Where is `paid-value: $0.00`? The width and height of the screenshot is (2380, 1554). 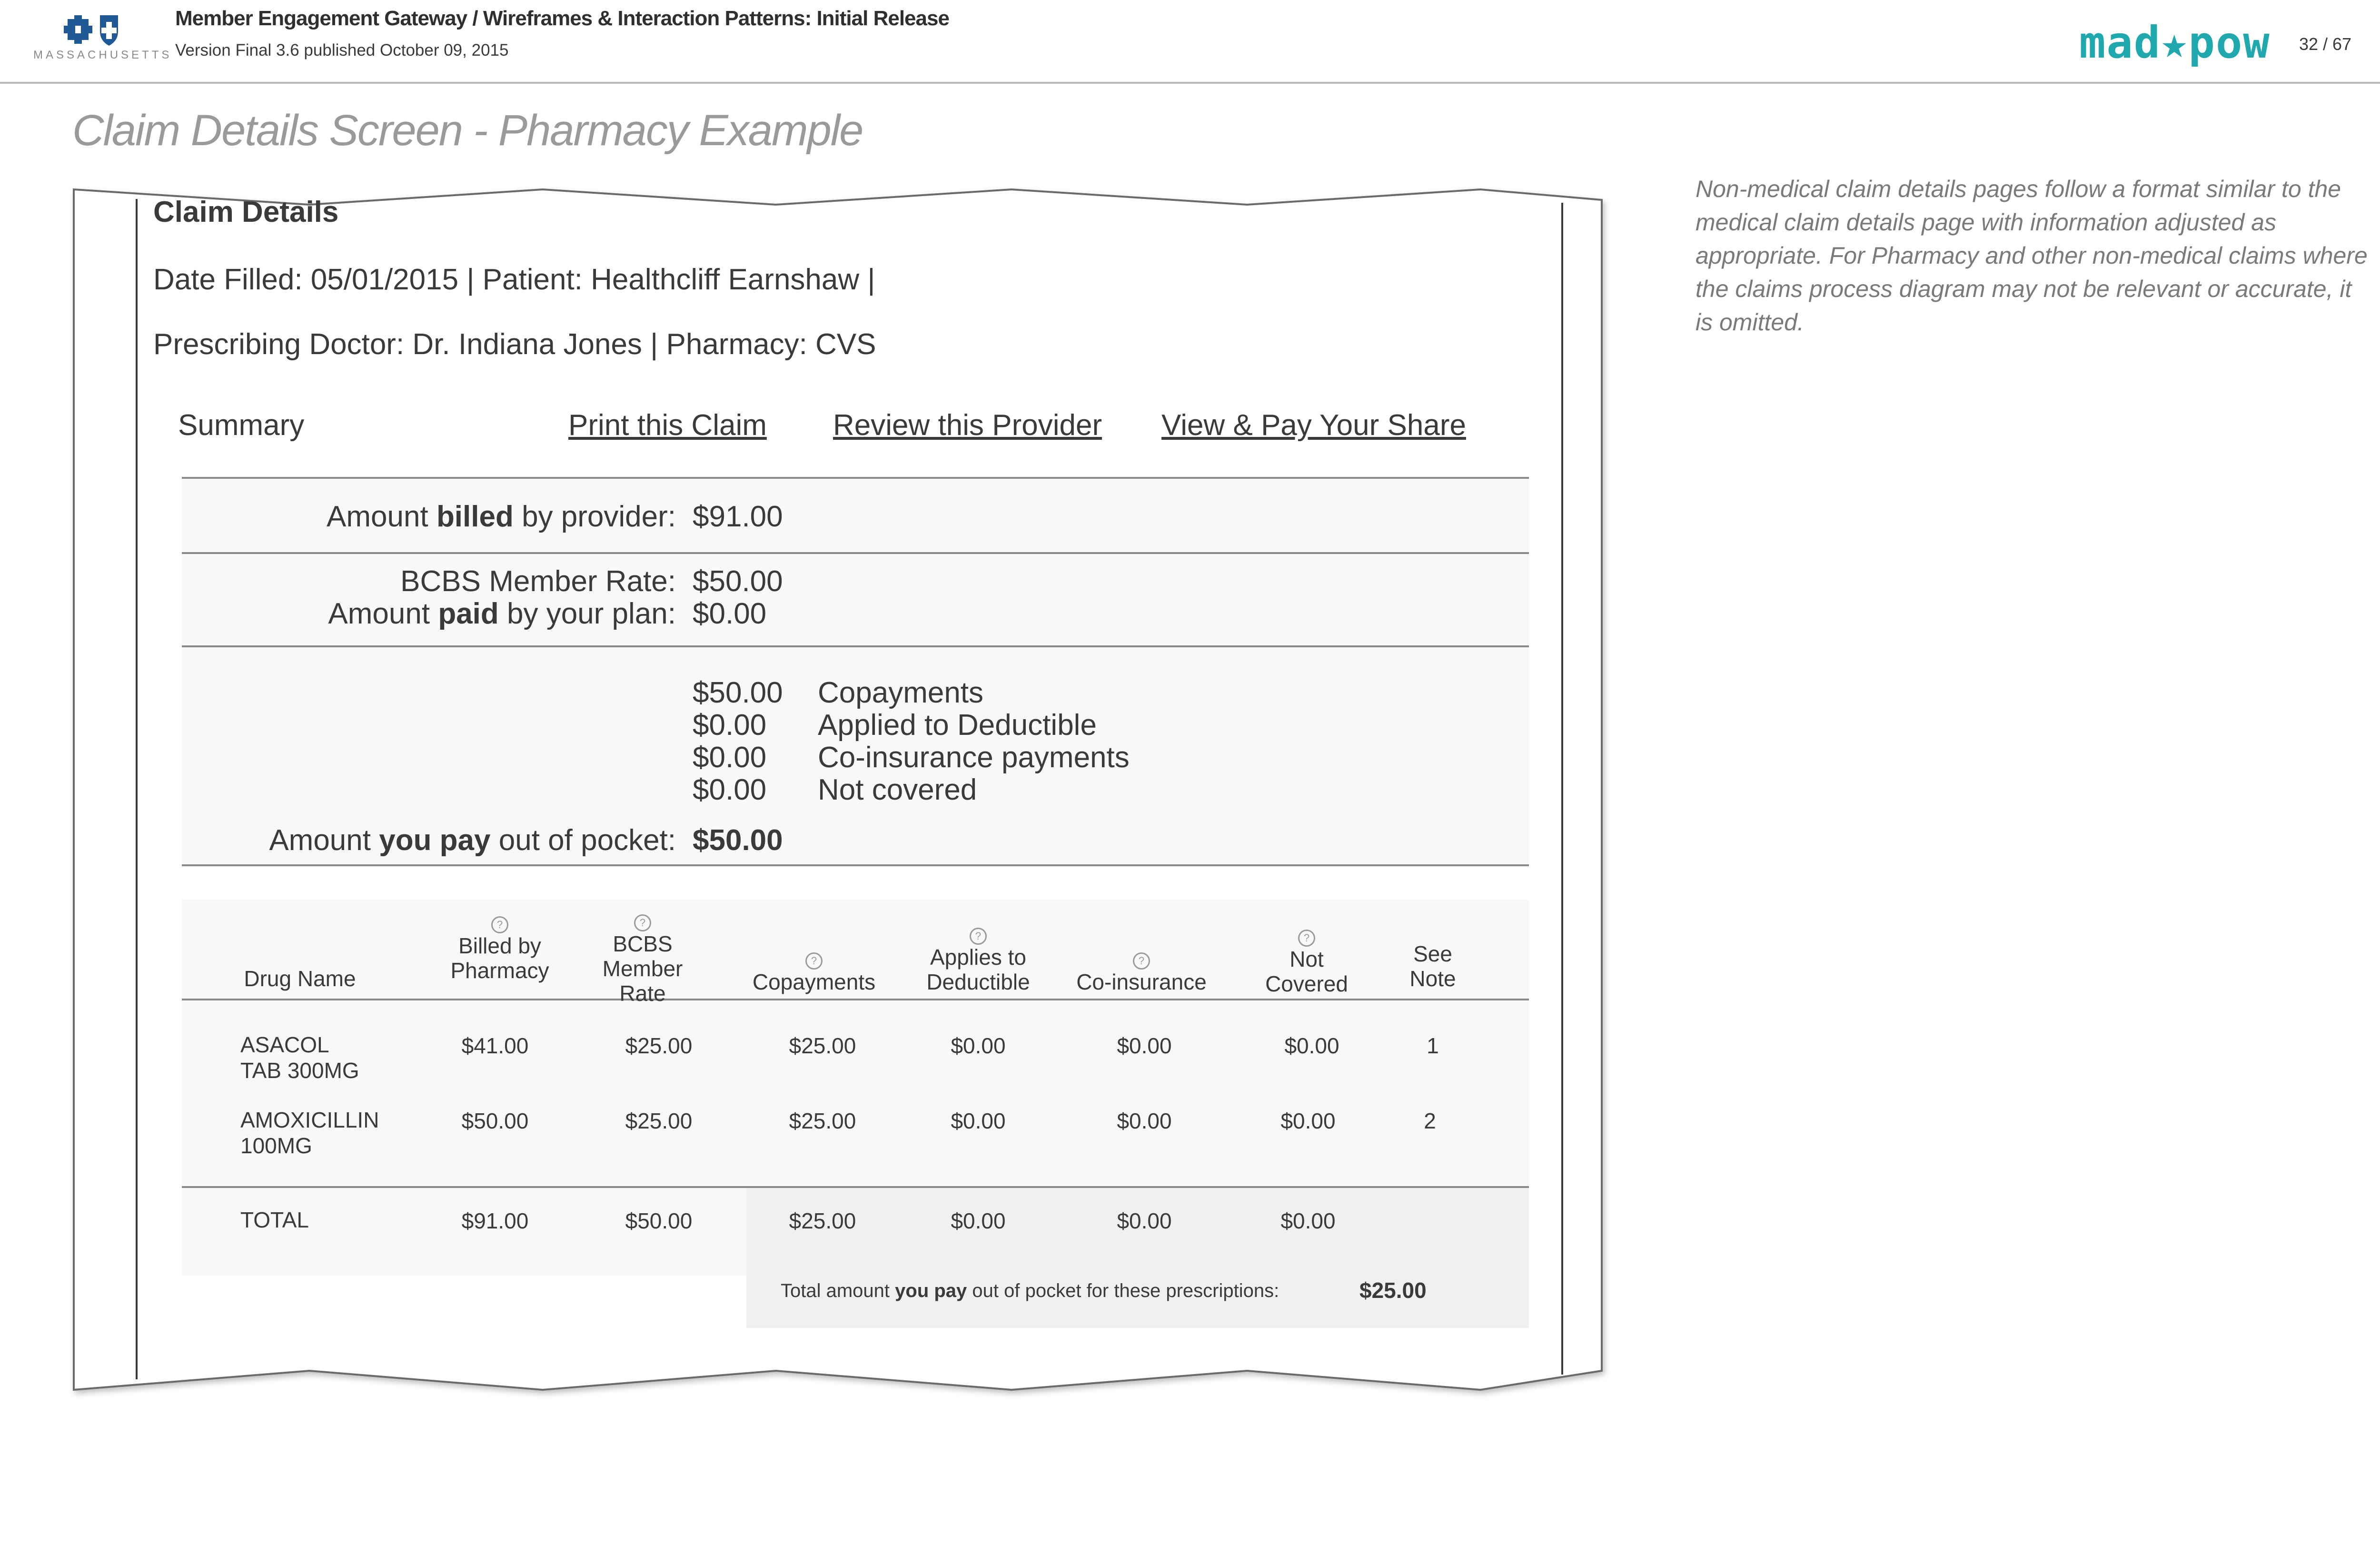
paid-value: $0.00 is located at coordinates (730, 613).